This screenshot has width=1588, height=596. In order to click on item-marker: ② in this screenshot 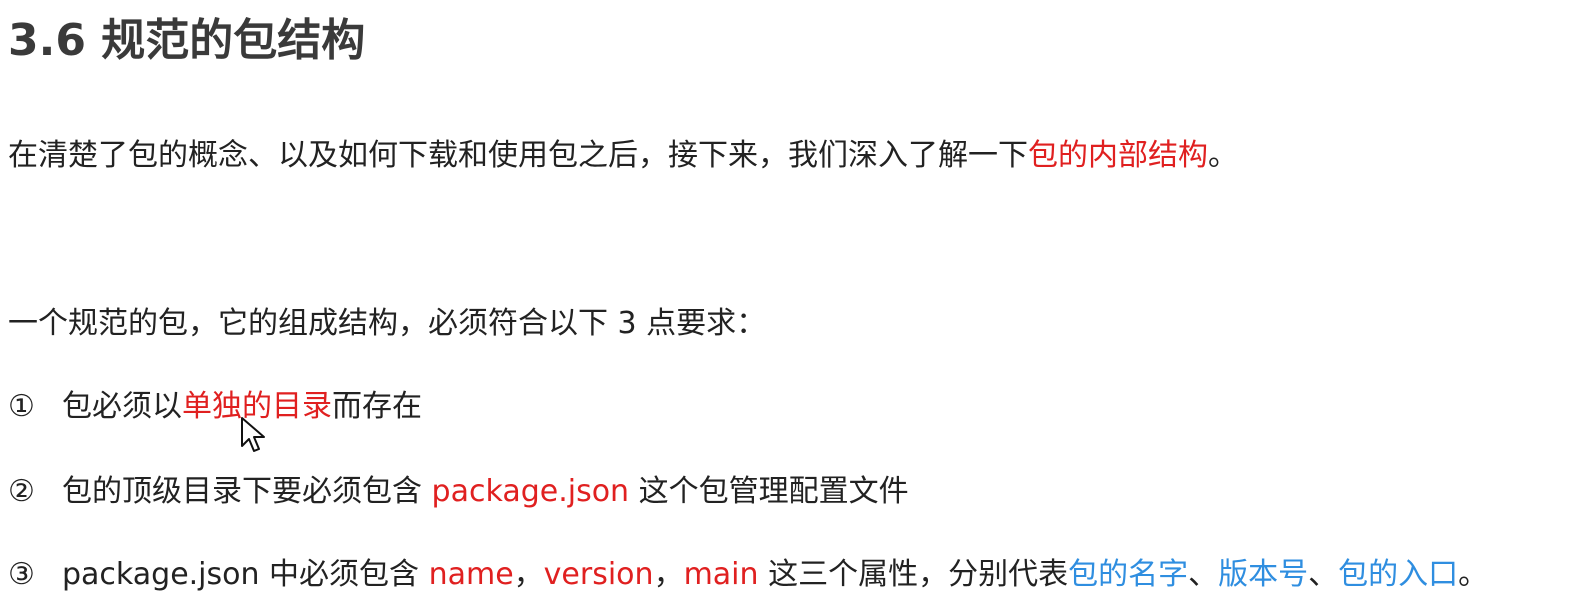, I will do `click(21, 491)`.